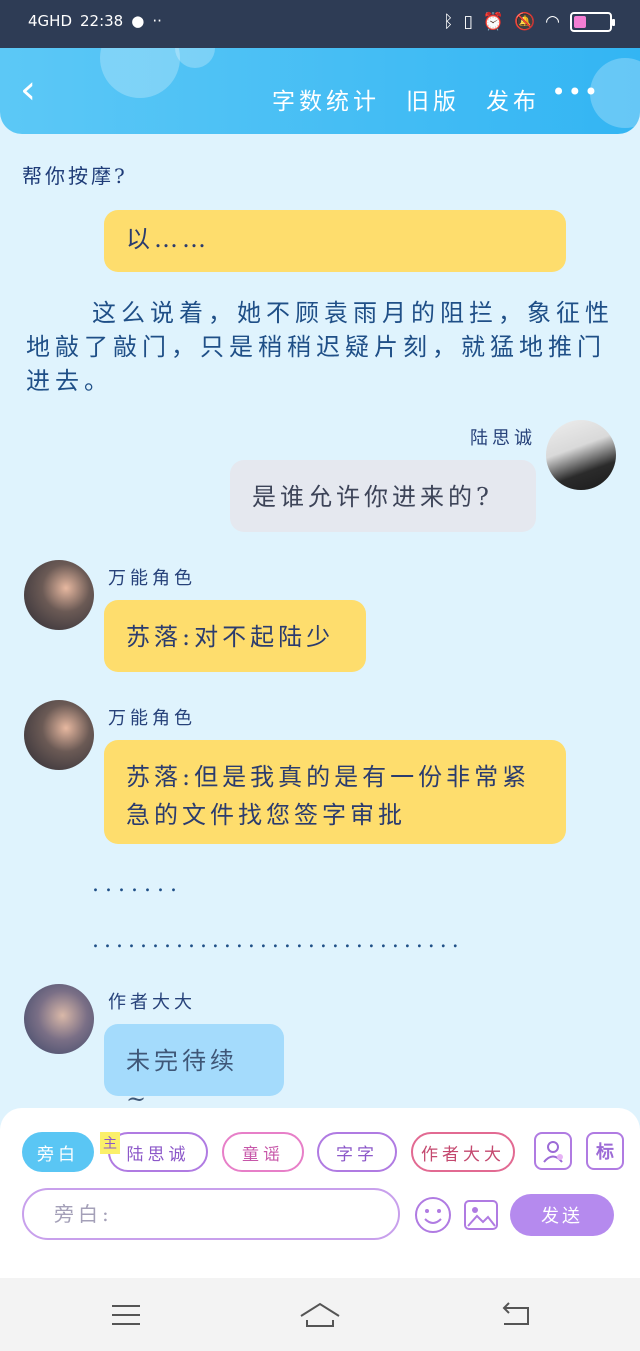 The image size is (640, 1351). What do you see at coordinates (230, 637) in the screenshot?
I see `message-text: 苏落:对不起陆少` at bounding box center [230, 637].